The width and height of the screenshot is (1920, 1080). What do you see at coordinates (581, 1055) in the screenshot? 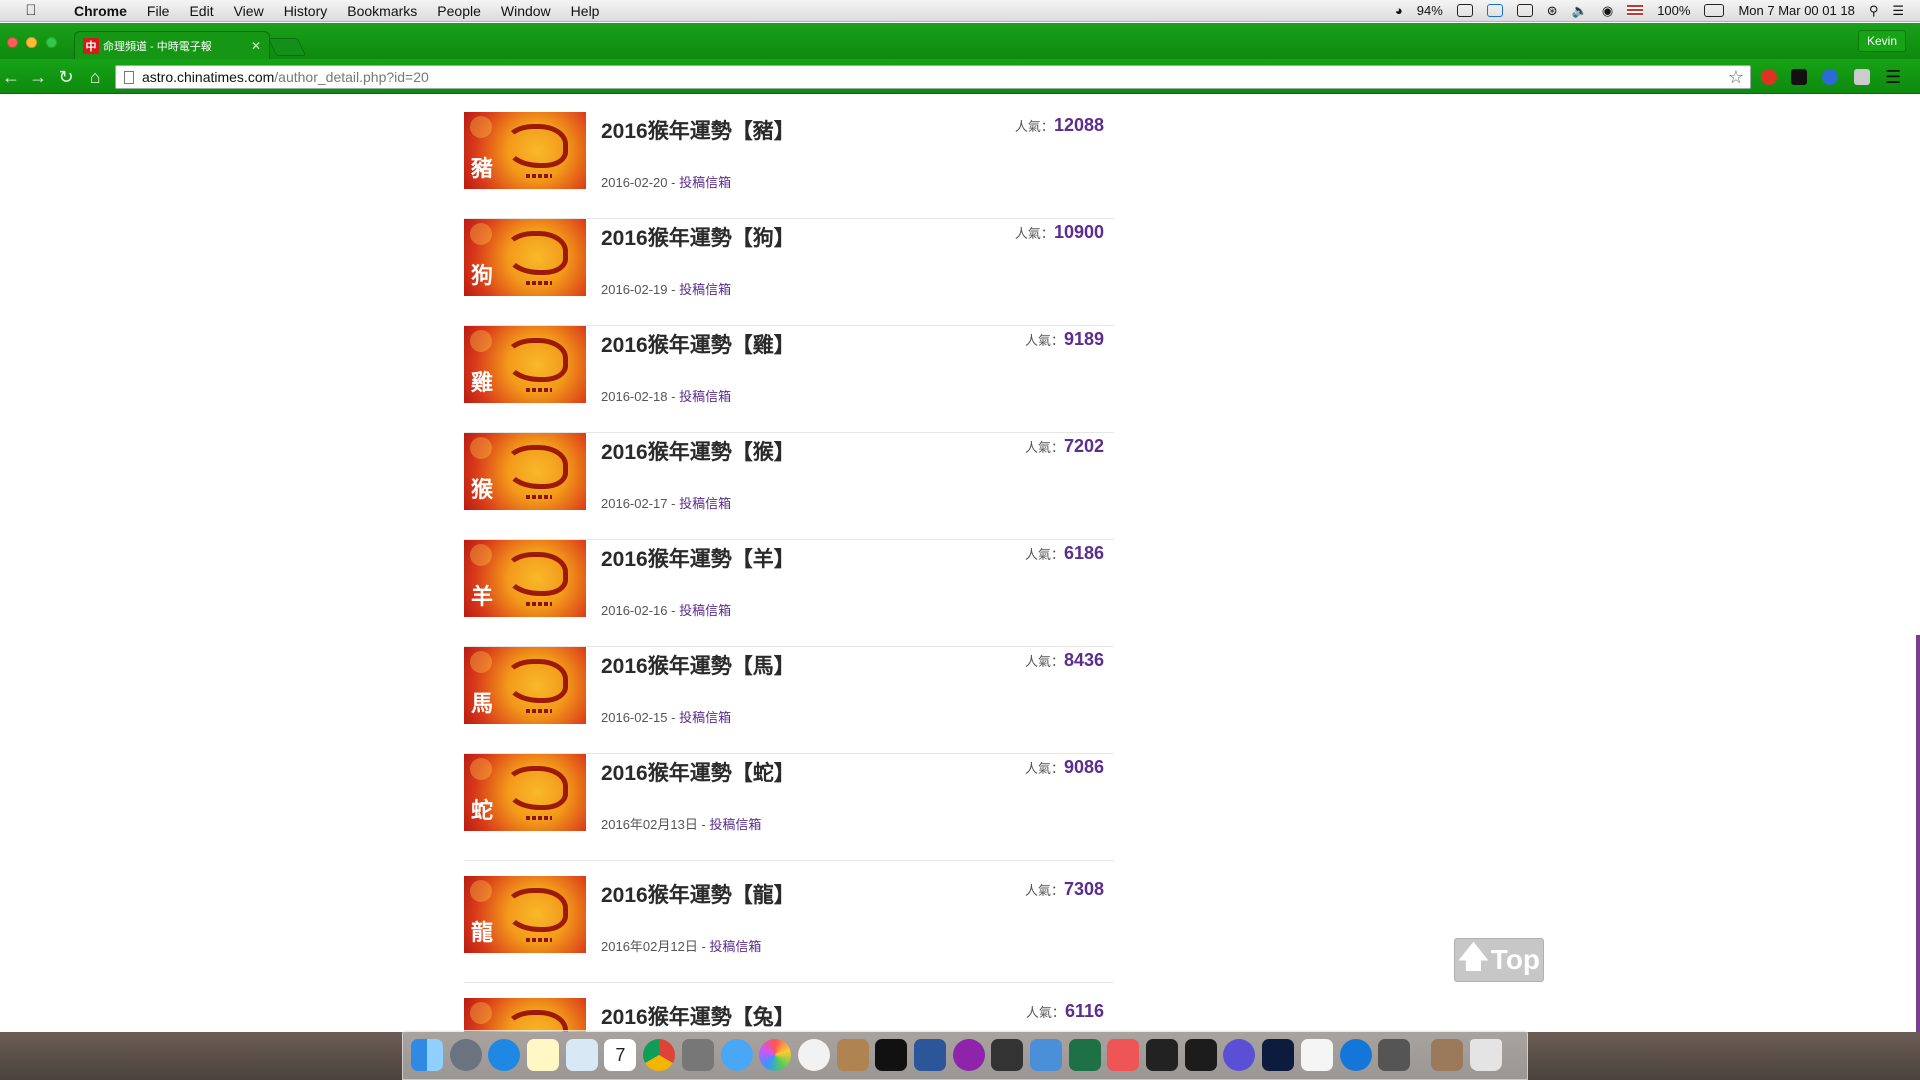
I see `preview-icon` at bounding box center [581, 1055].